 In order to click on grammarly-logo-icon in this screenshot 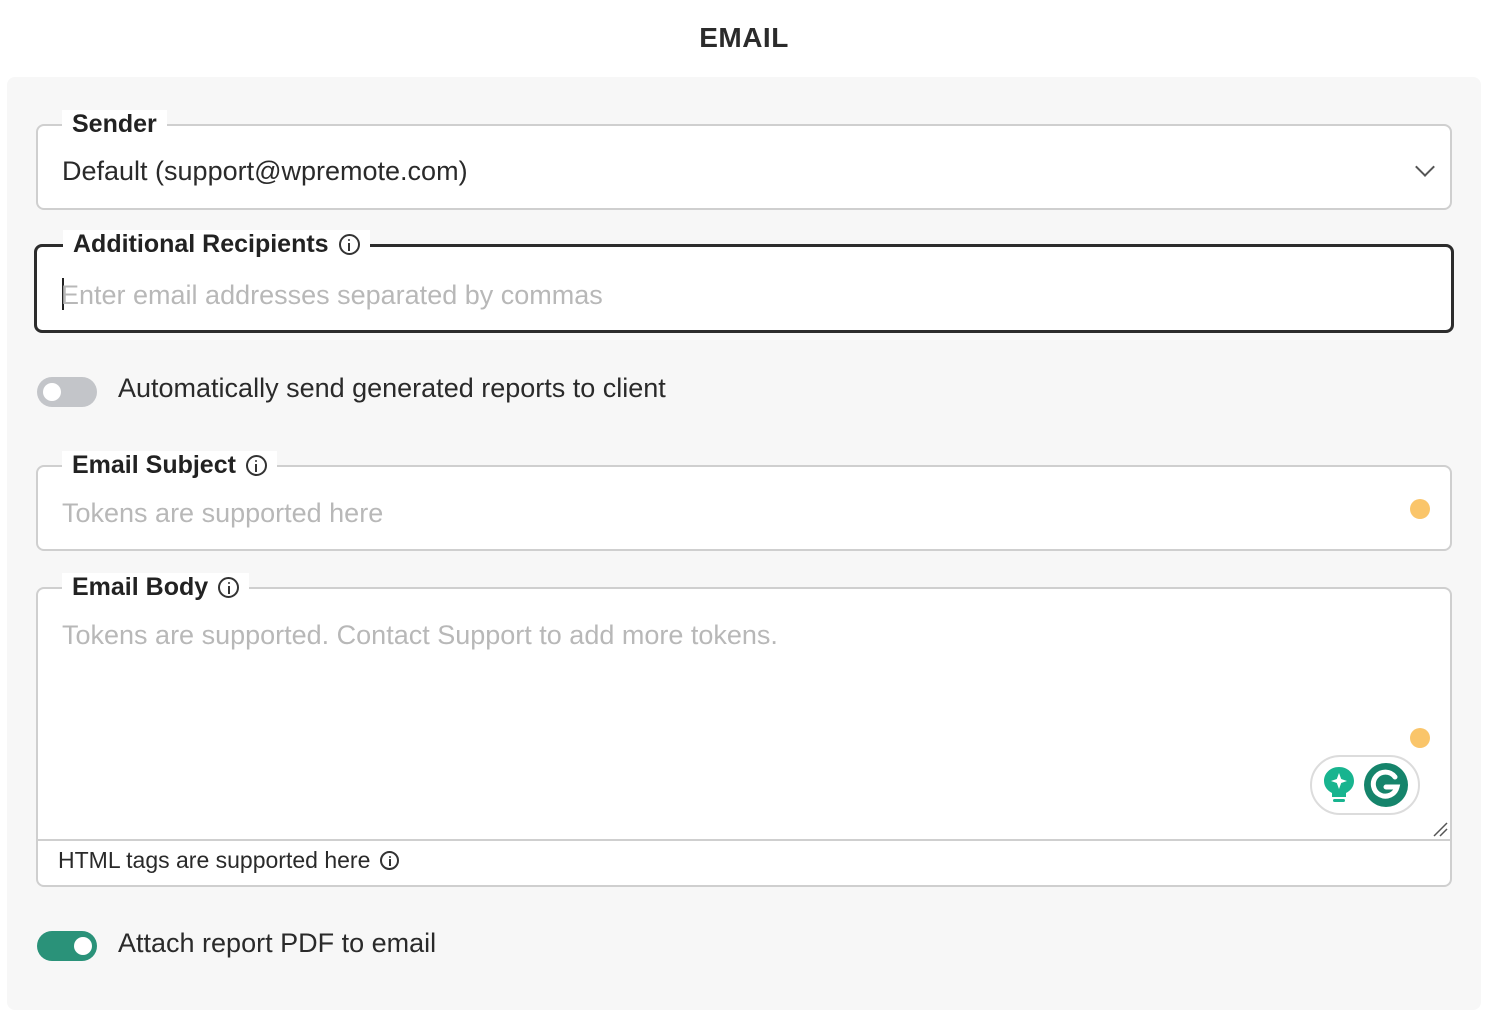, I will do `click(1386, 785)`.